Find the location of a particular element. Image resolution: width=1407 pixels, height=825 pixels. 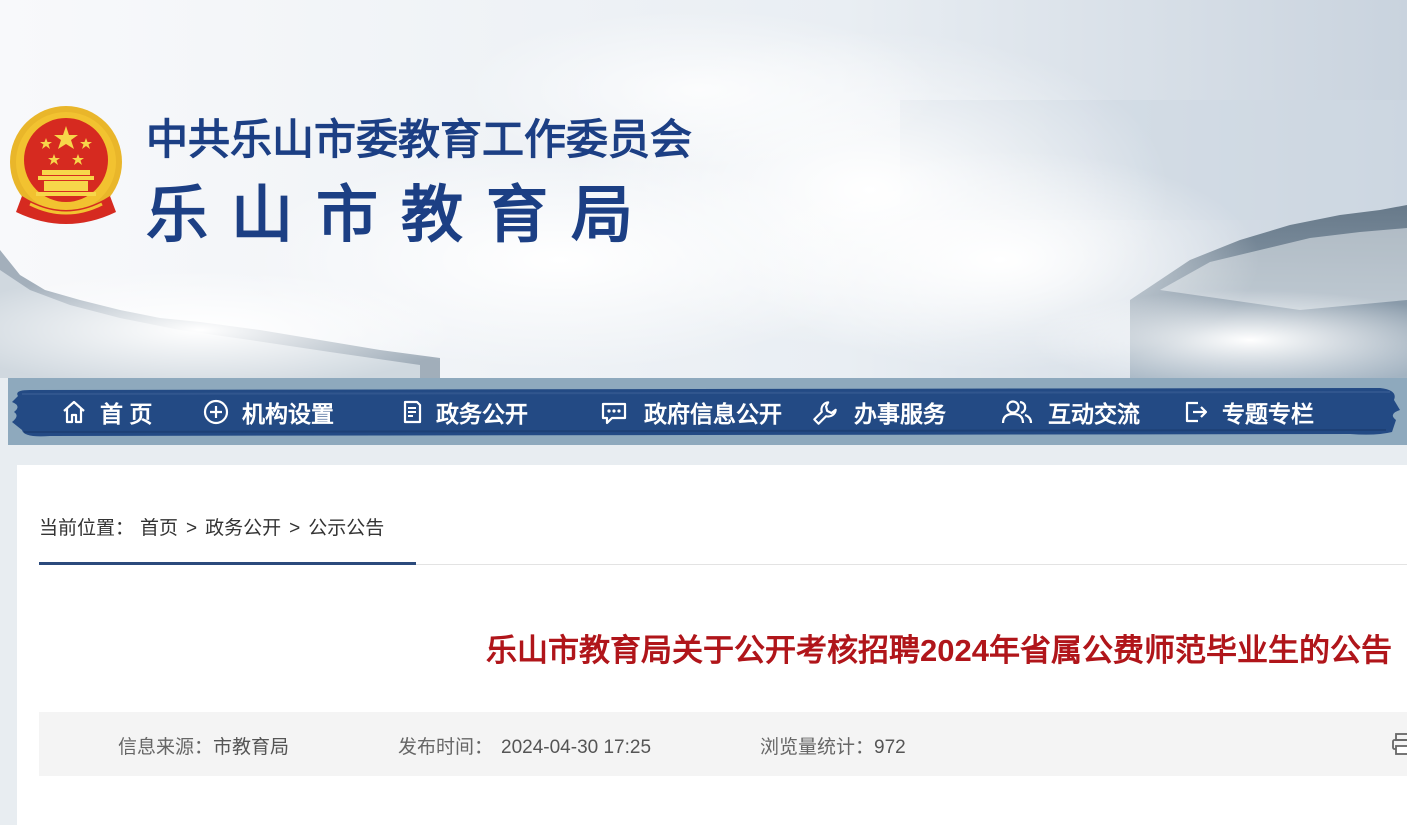

main-navigation: 首 页 机构设置 政务公开 政府信息公开 办事服务 互动交流 专题专栏 is located at coordinates (707, 411).